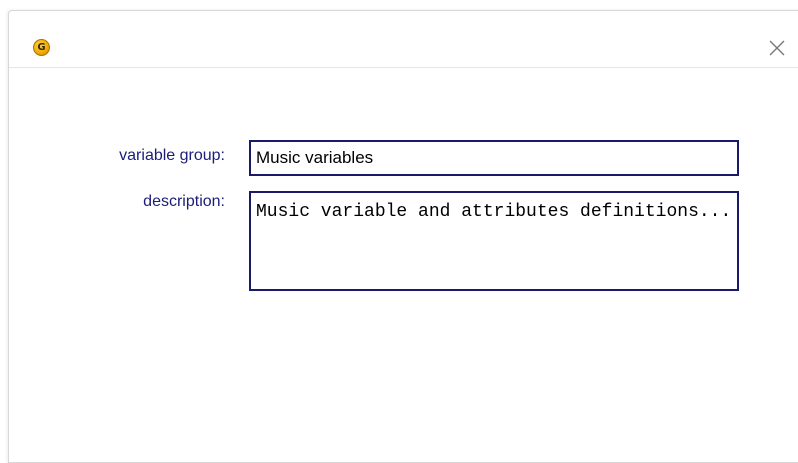 The height and width of the screenshot is (463, 798). Describe the element at coordinates (494, 158) in the screenshot. I see `variable-group-input` at that location.